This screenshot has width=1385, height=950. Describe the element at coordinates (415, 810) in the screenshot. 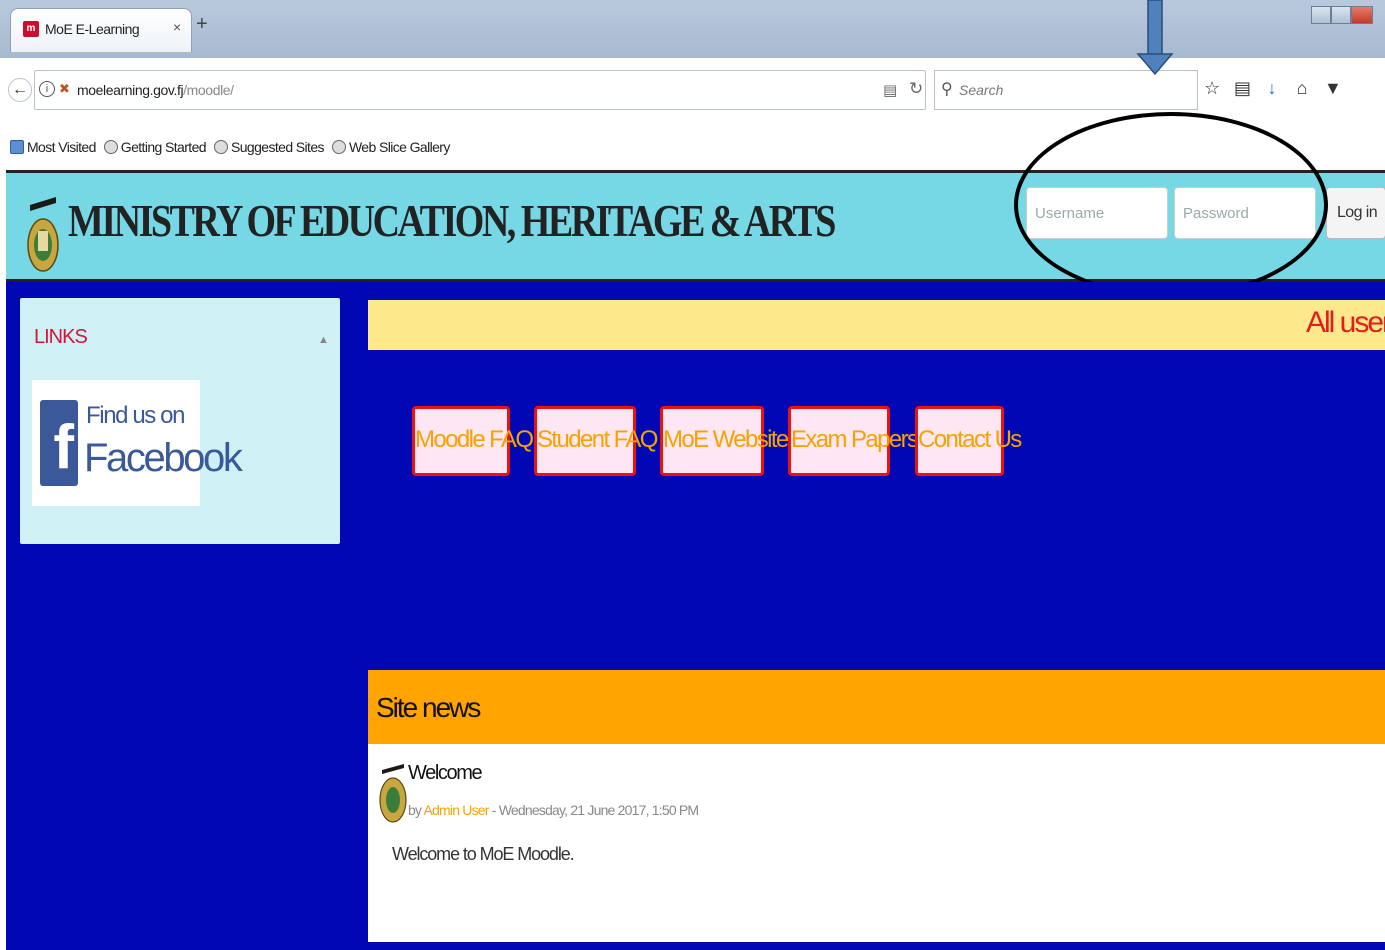

I see `news-by: by` at that location.